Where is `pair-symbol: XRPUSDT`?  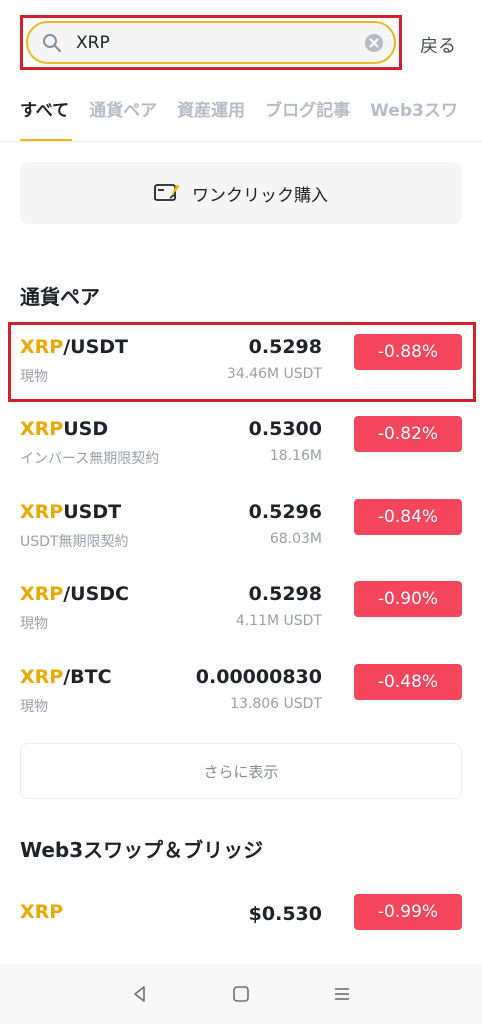
pair-symbol: XRPUSDT is located at coordinates (71, 512).